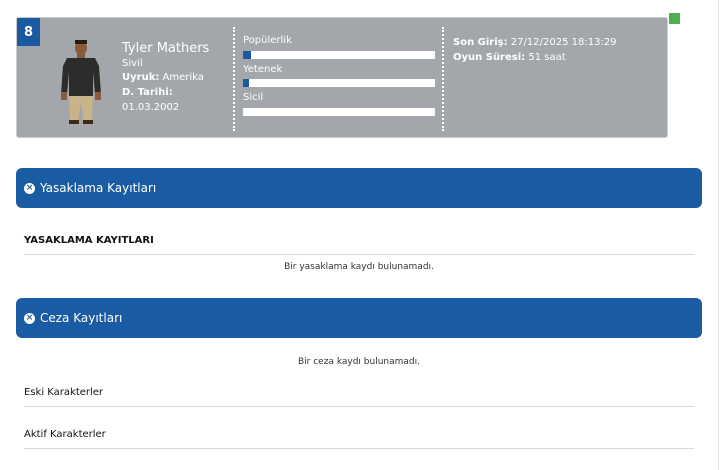 This screenshot has height=470, width=721. I want to click on last-login: Son Giriş: 27/12/2025 18:13:29, so click(535, 42).